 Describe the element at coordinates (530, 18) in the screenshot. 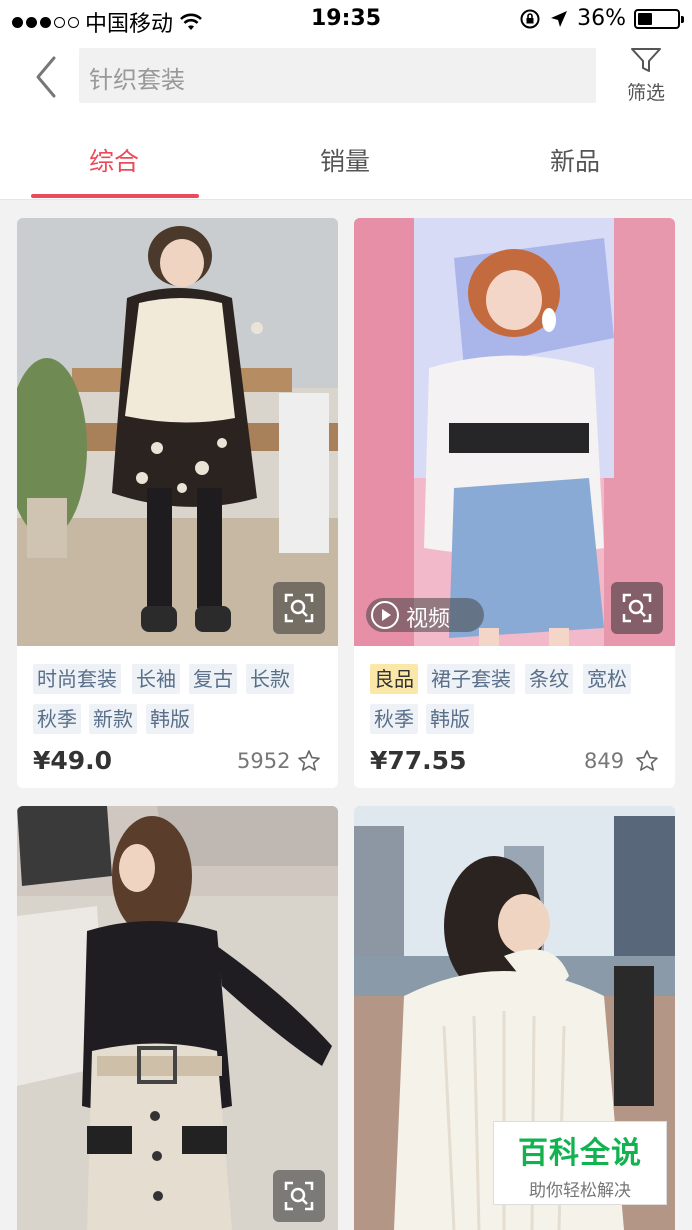

I see `rotation-lock-icon` at that location.